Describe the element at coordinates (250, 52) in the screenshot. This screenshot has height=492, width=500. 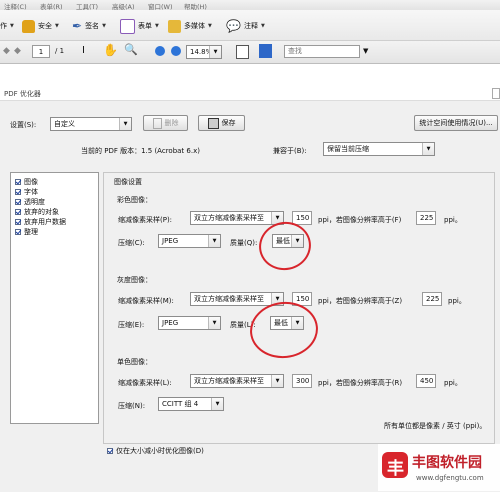
I see `navigation-toolbar: ◆ ◆ 1 / 1 I ✋ 🔍 14.8% ▼ ▼` at that location.